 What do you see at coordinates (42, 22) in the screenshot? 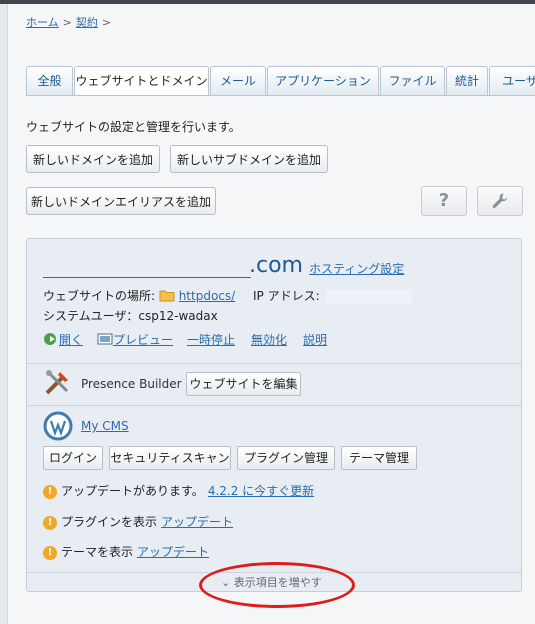
I see `breadcrumb-home-link: ホーム` at bounding box center [42, 22].